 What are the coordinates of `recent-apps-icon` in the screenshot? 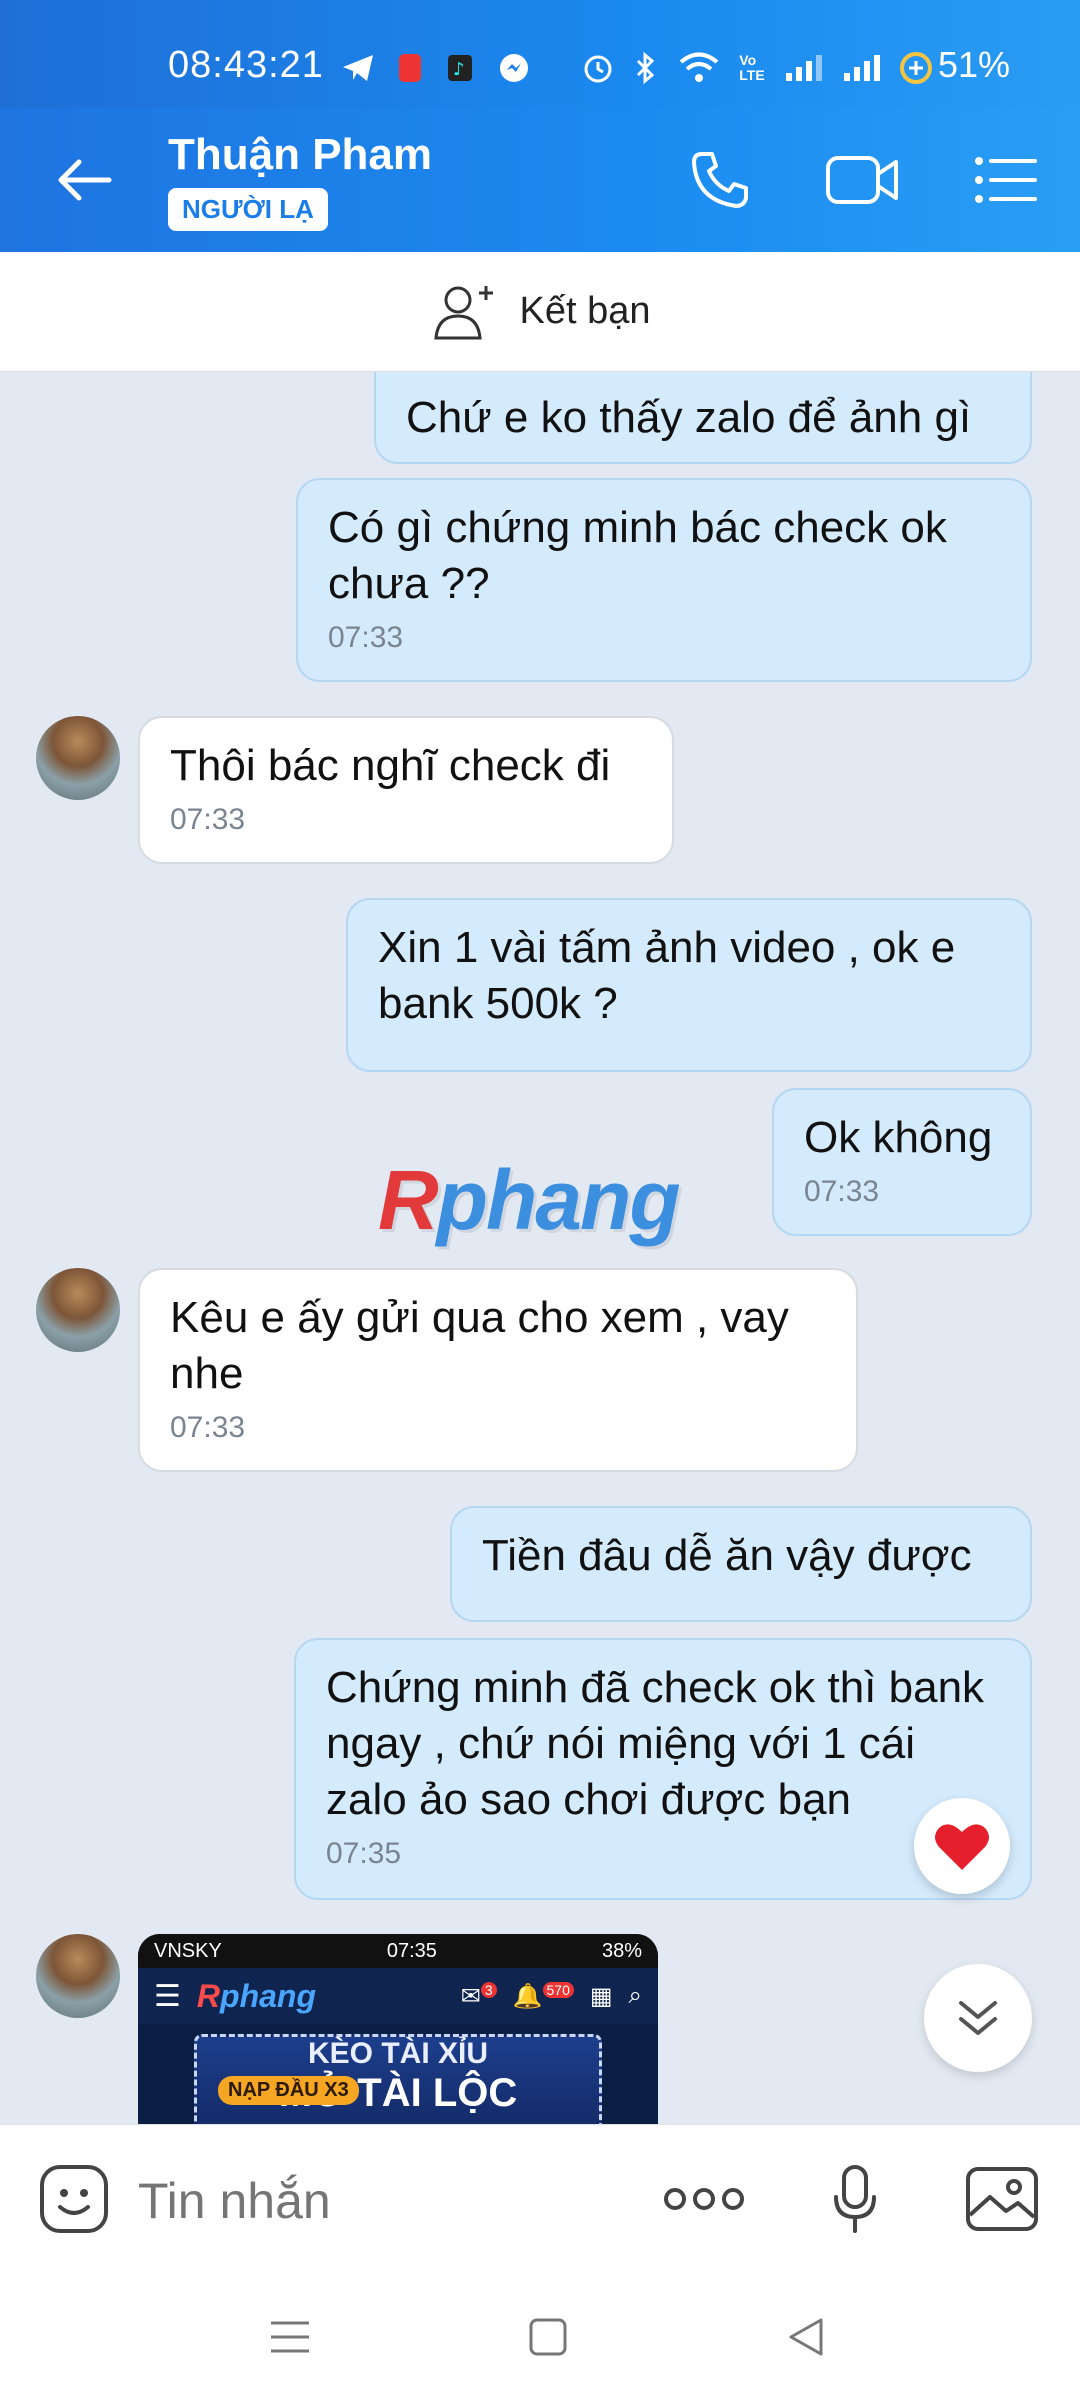 It's located at (290, 2337).